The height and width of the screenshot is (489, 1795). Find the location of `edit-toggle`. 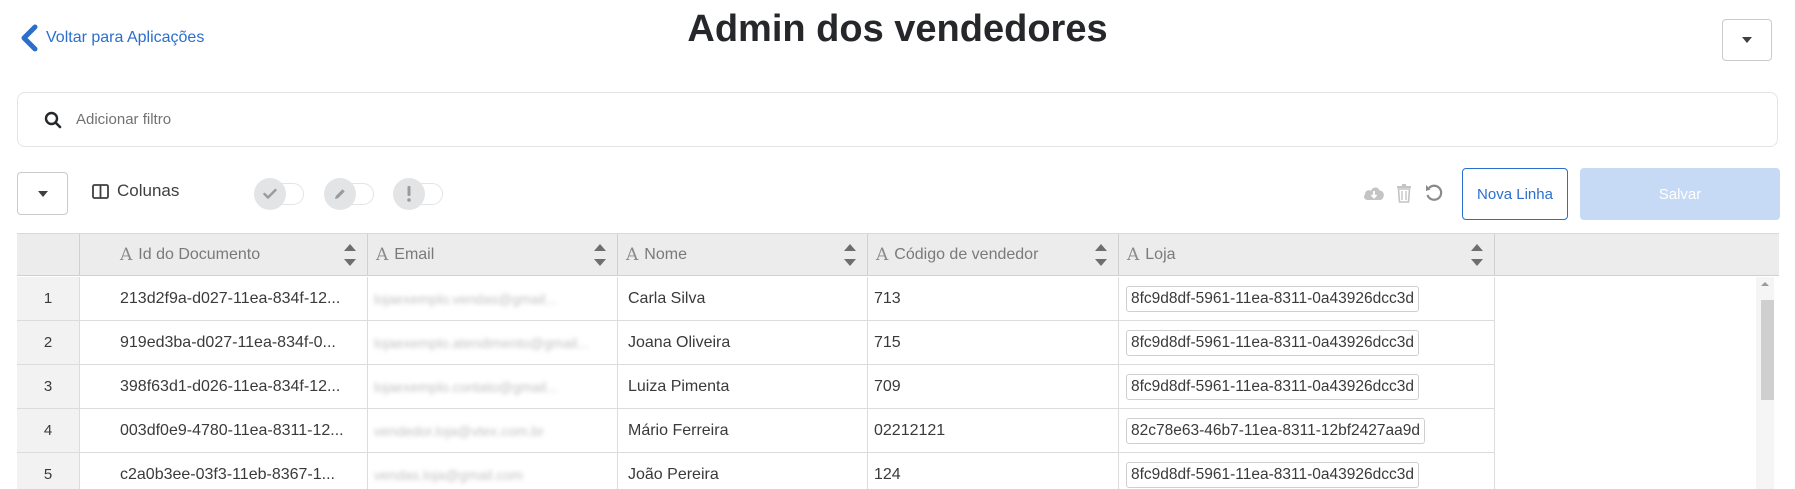

edit-toggle is located at coordinates (351, 194).